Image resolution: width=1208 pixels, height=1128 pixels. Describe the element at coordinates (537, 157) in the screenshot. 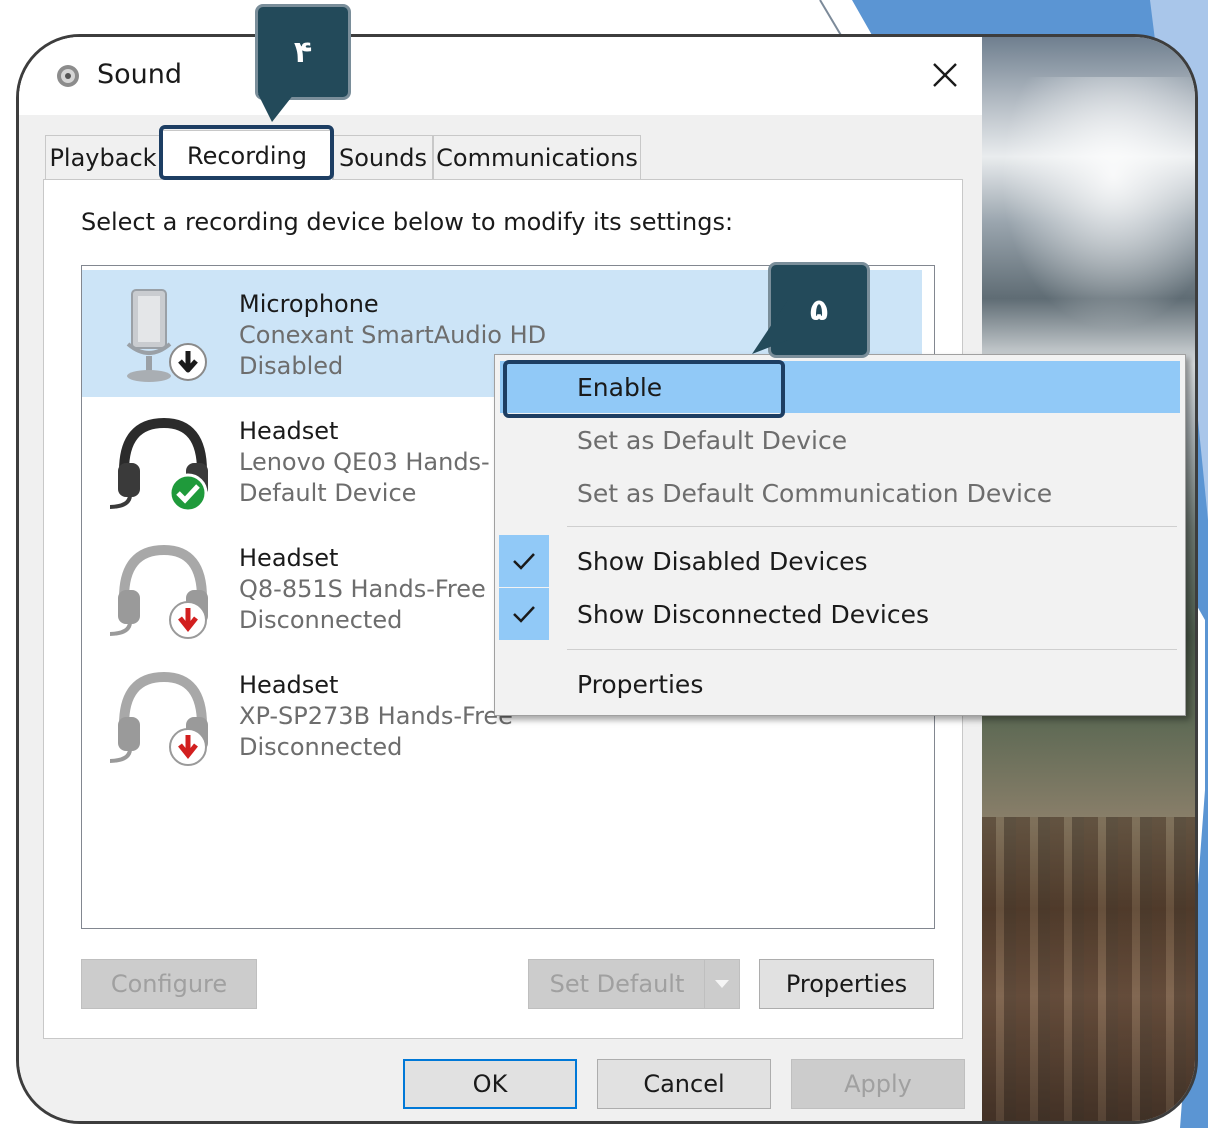

I see `tab-communications: Communications` at that location.